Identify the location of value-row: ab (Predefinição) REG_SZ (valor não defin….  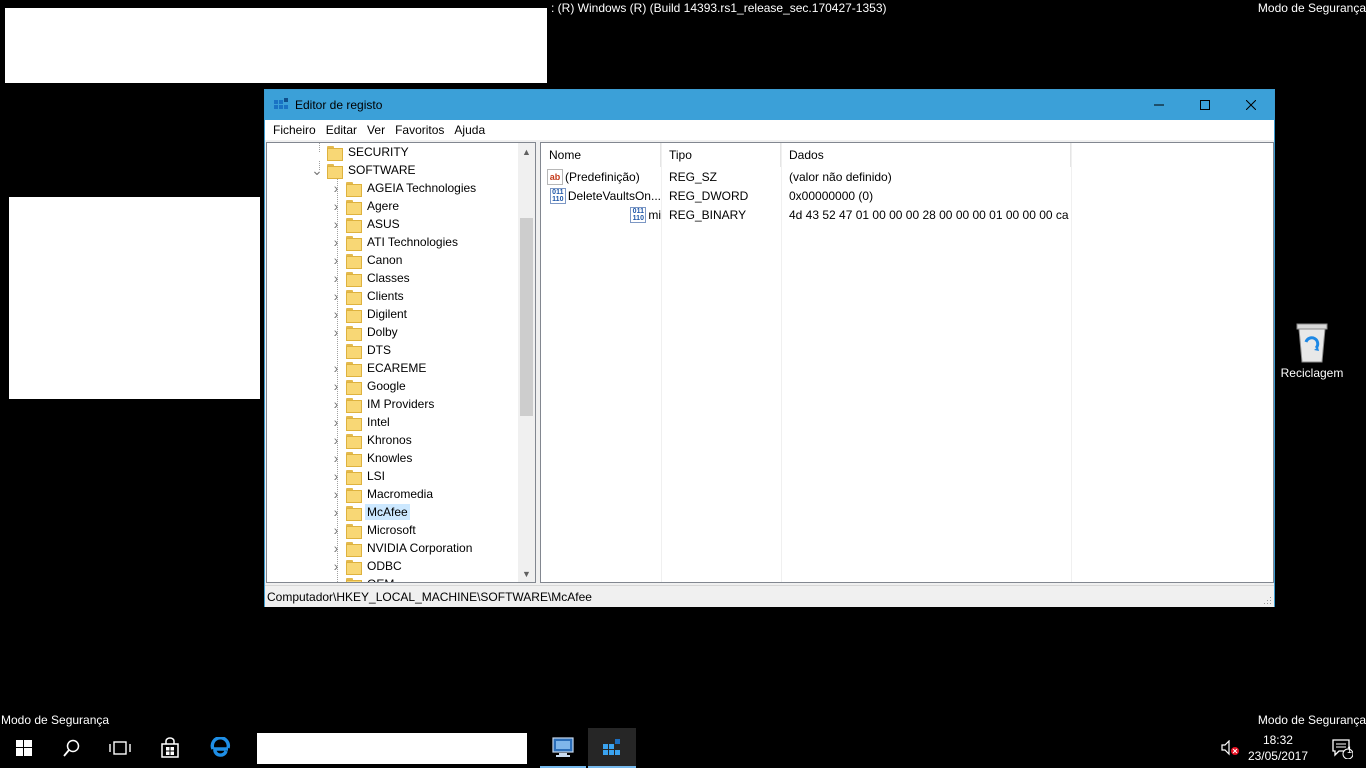
(806, 176).